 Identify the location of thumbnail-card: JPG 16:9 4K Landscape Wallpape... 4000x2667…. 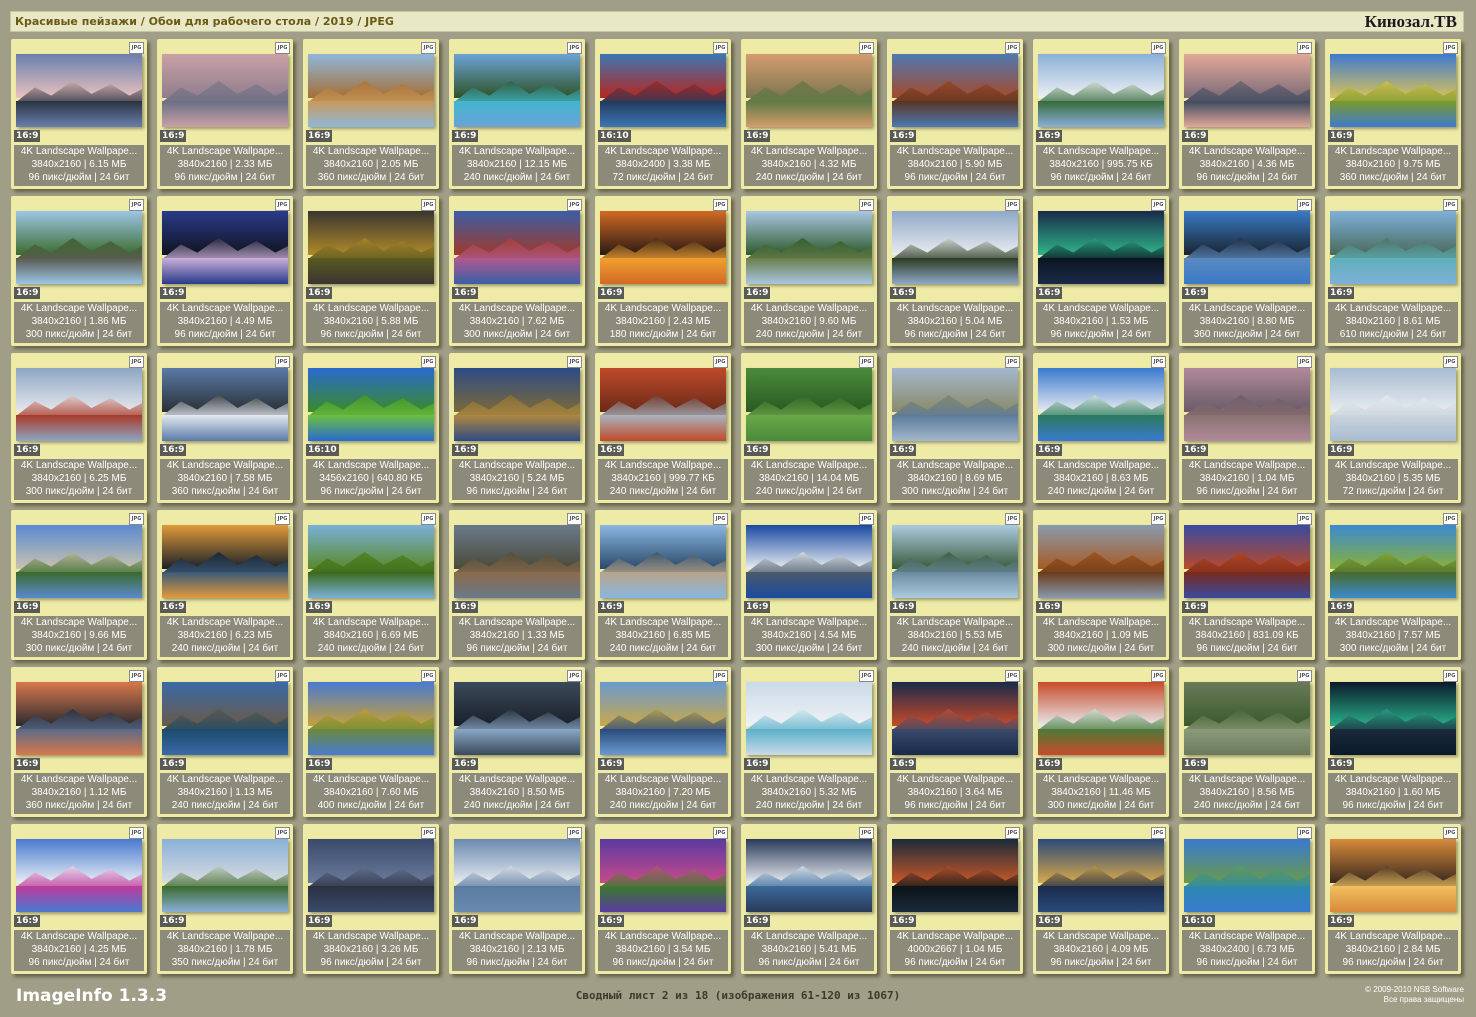
(955, 899).